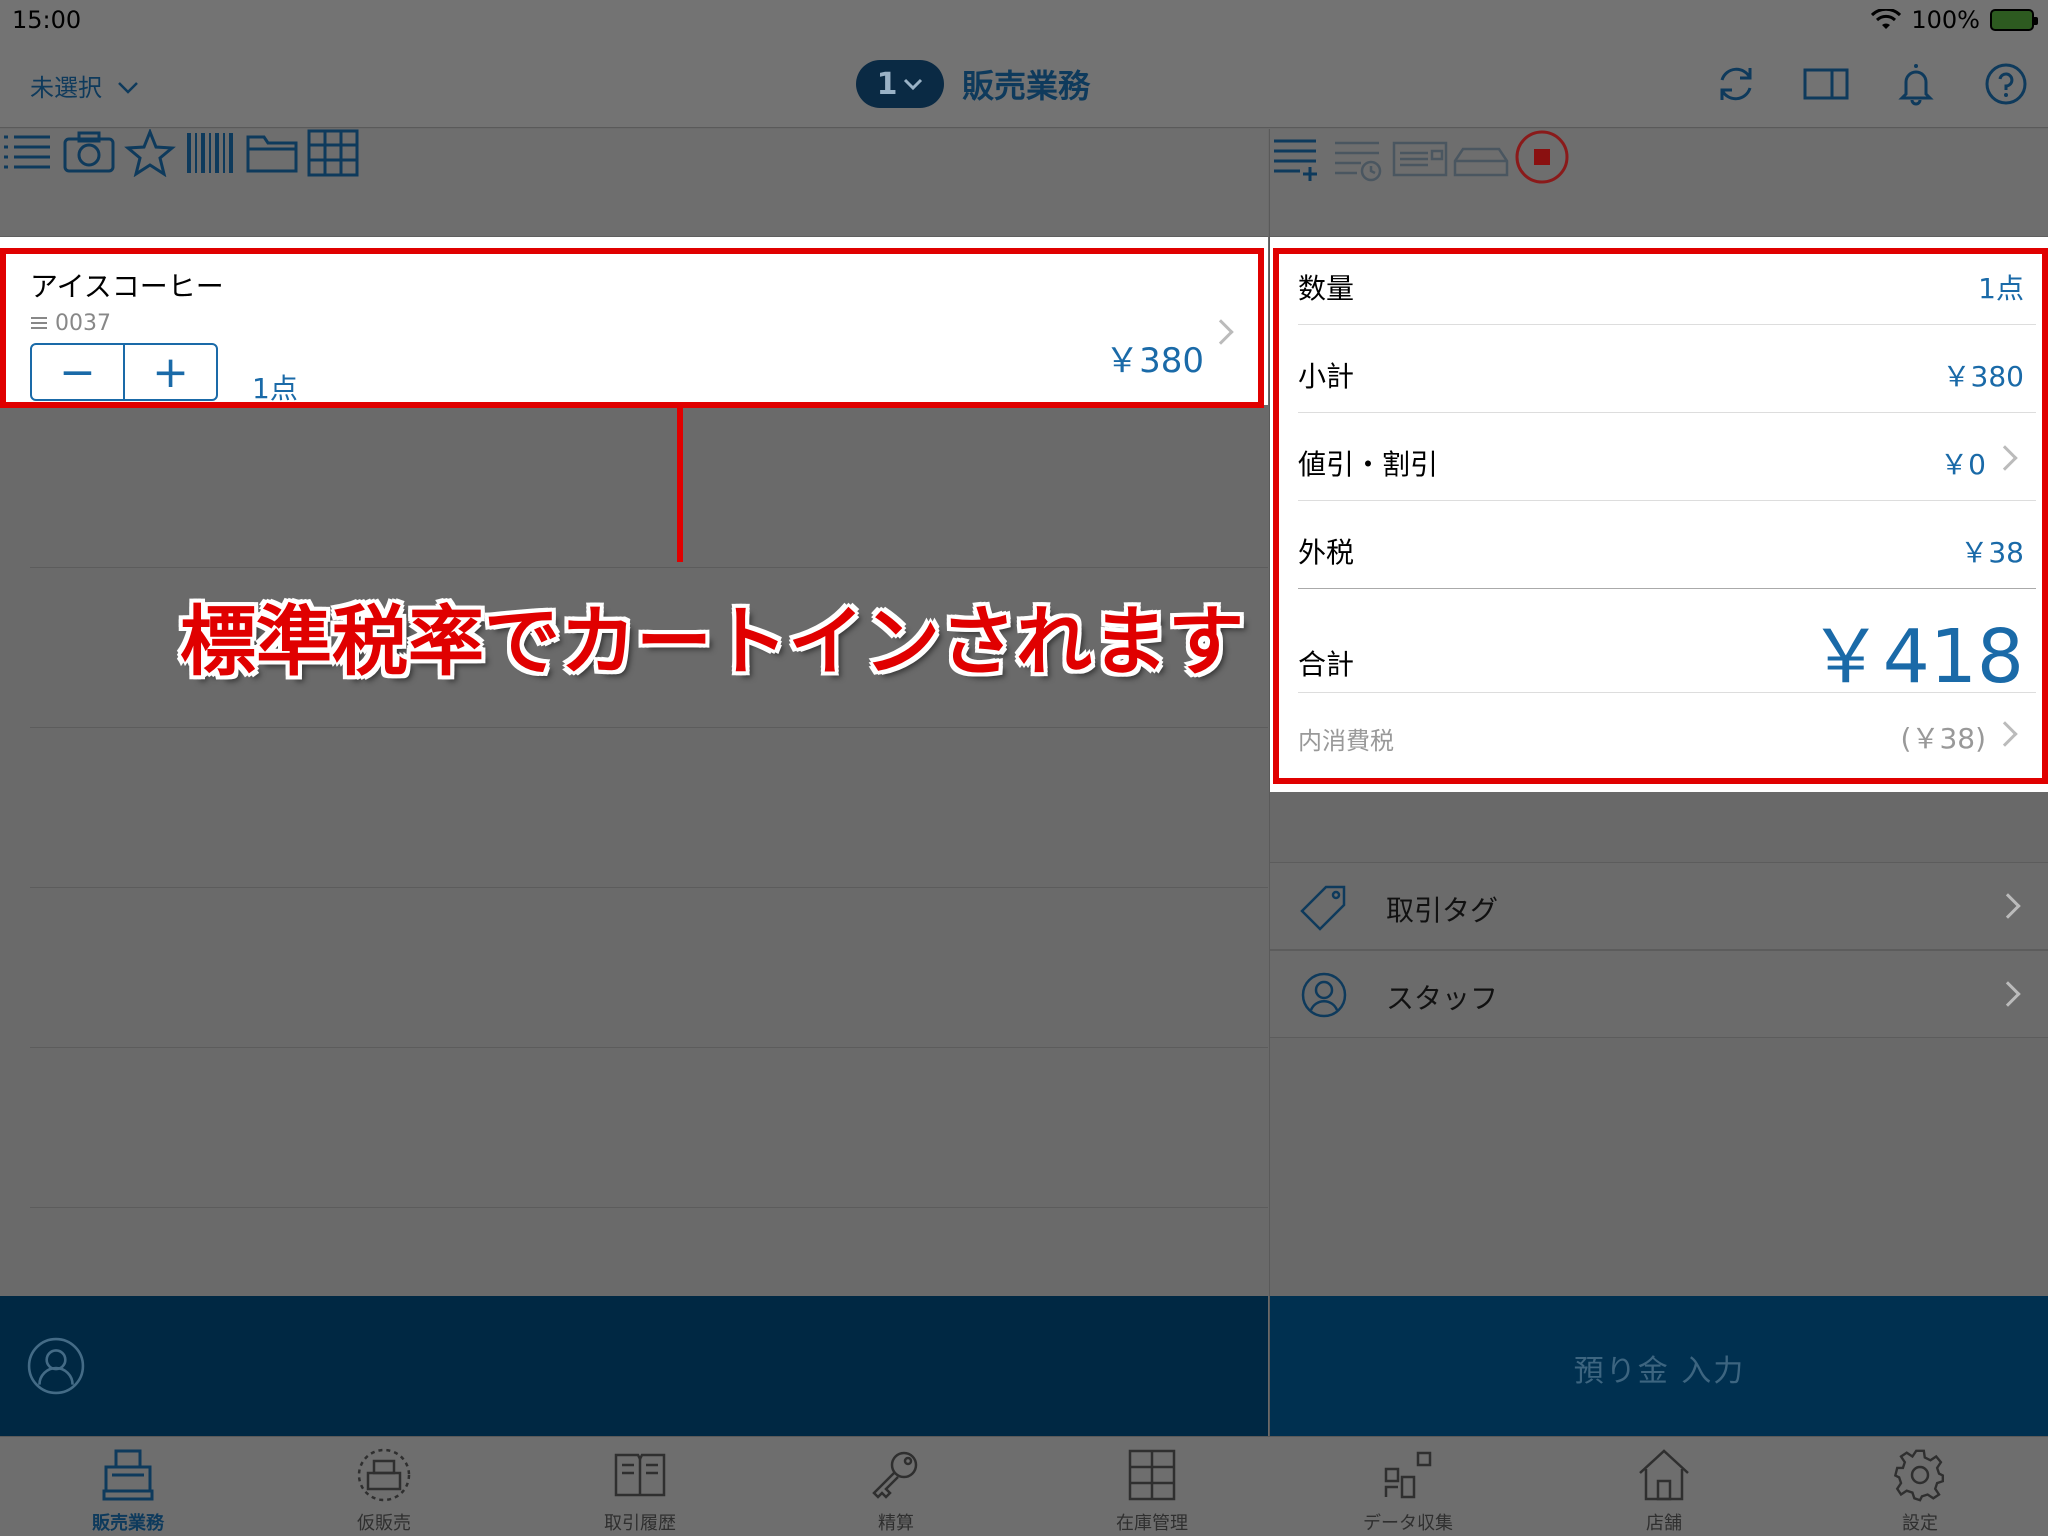 The width and height of the screenshot is (2048, 1536). I want to click on tab-label: 販売業務, so click(128, 1523).